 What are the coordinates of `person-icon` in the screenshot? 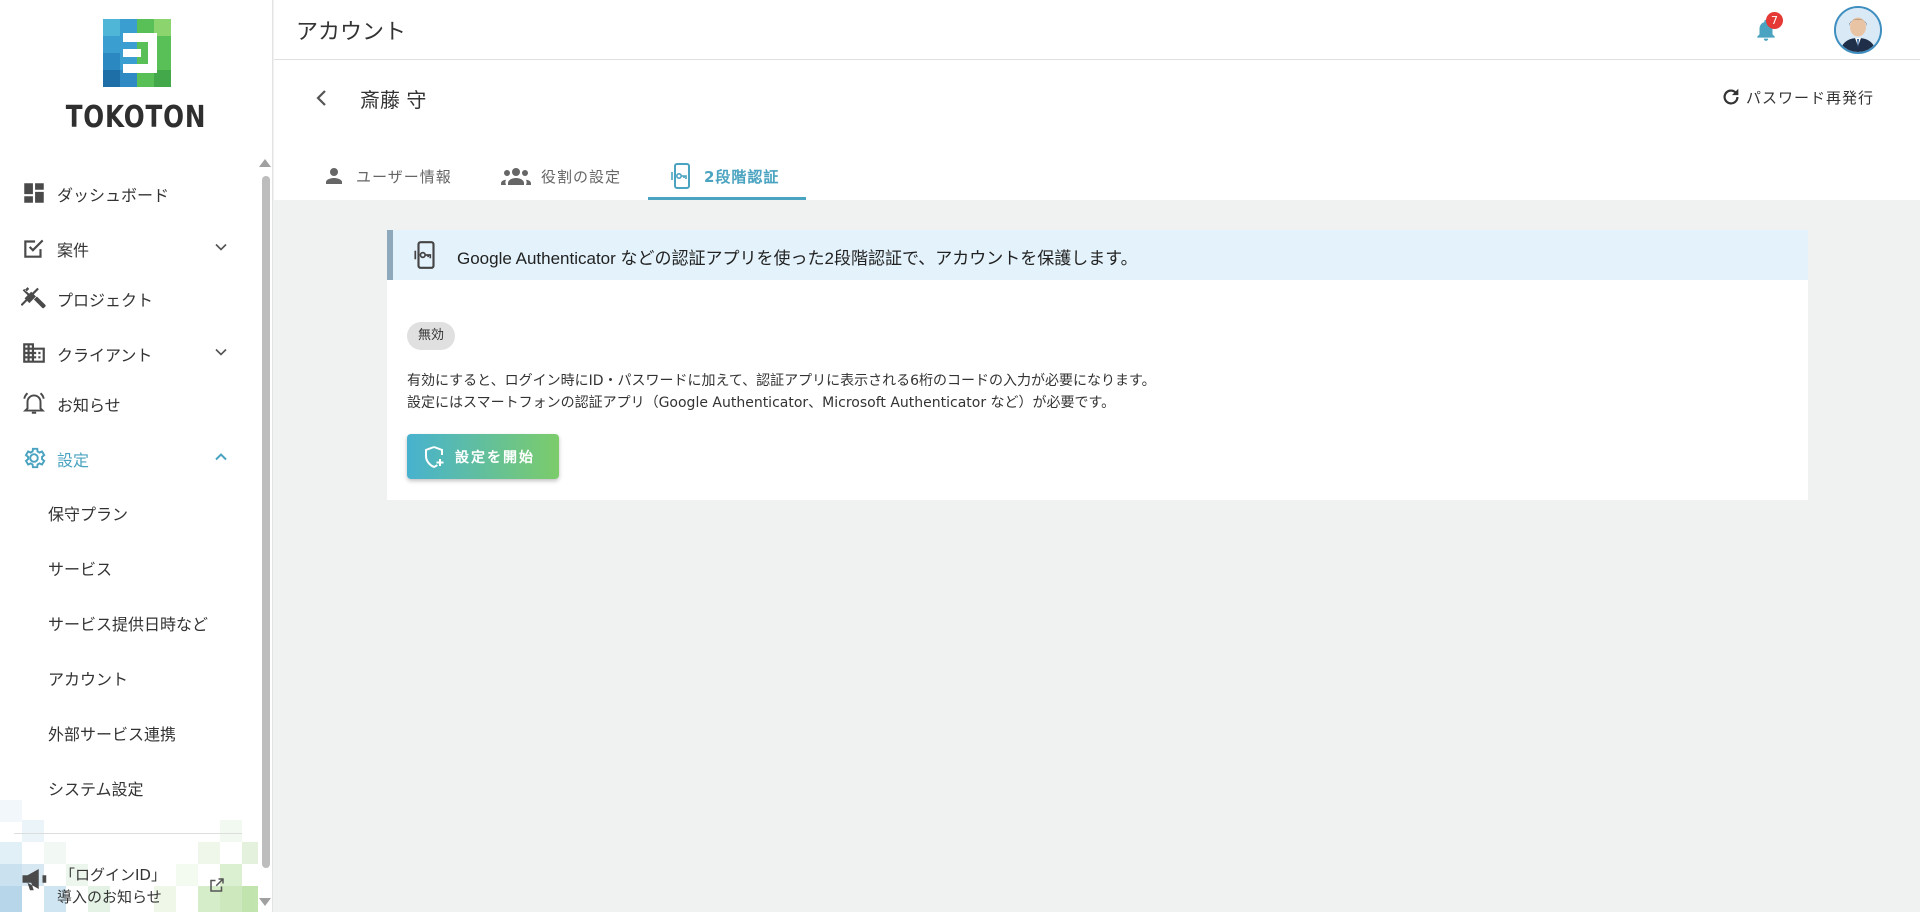 It's located at (334, 176).